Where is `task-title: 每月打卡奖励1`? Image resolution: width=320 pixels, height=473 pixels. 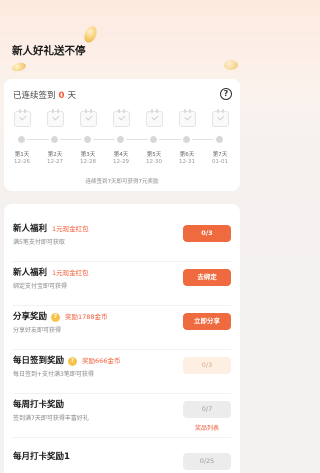
task-title: 每月打卡奖励1 is located at coordinates (41, 457).